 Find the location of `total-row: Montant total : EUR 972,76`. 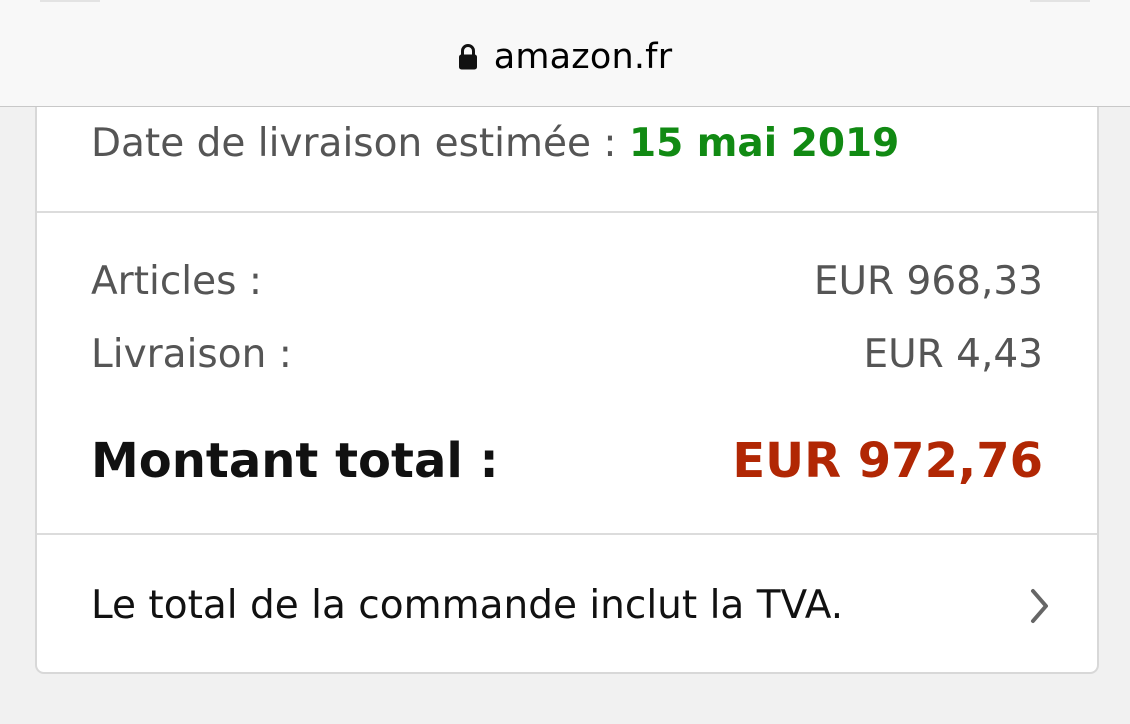

total-row: Montant total : EUR 972,76 is located at coordinates (567, 461).